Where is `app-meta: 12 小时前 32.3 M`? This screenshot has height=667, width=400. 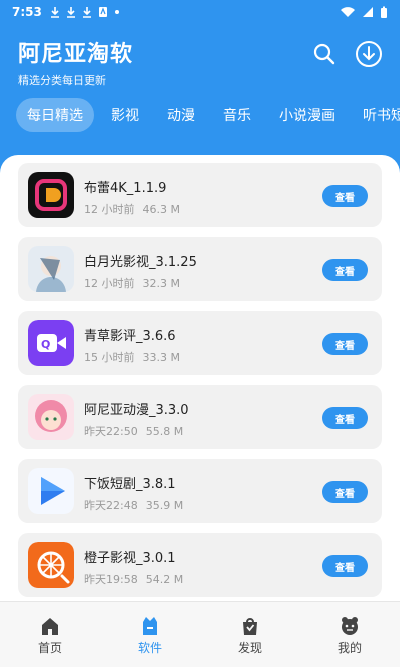
app-meta: 12 小时前 32.3 M is located at coordinates (132, 283).